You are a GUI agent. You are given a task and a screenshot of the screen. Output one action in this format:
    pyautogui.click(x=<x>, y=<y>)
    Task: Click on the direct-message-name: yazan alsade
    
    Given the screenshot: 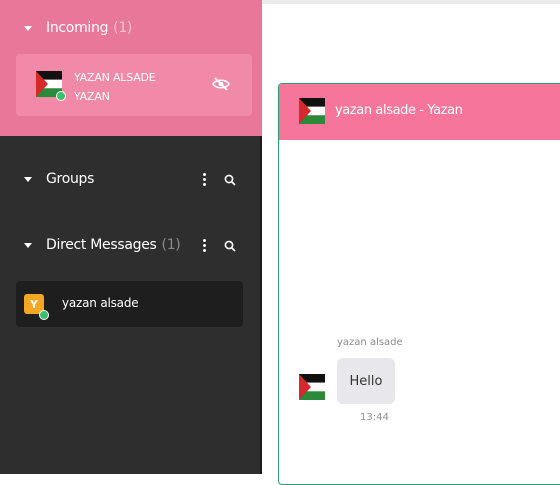 What is the action you would take?
    pyautogui.click(x=100, y=303)
    